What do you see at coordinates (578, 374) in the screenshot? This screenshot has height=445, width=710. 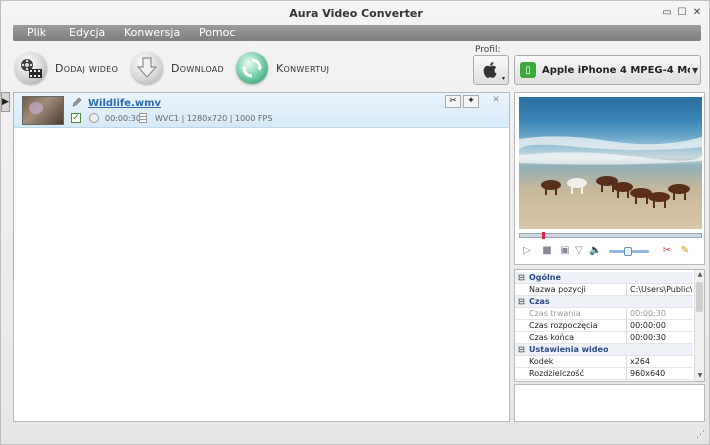 I see `property-name: Rozdzielczość` at bounding box center [578, 374].